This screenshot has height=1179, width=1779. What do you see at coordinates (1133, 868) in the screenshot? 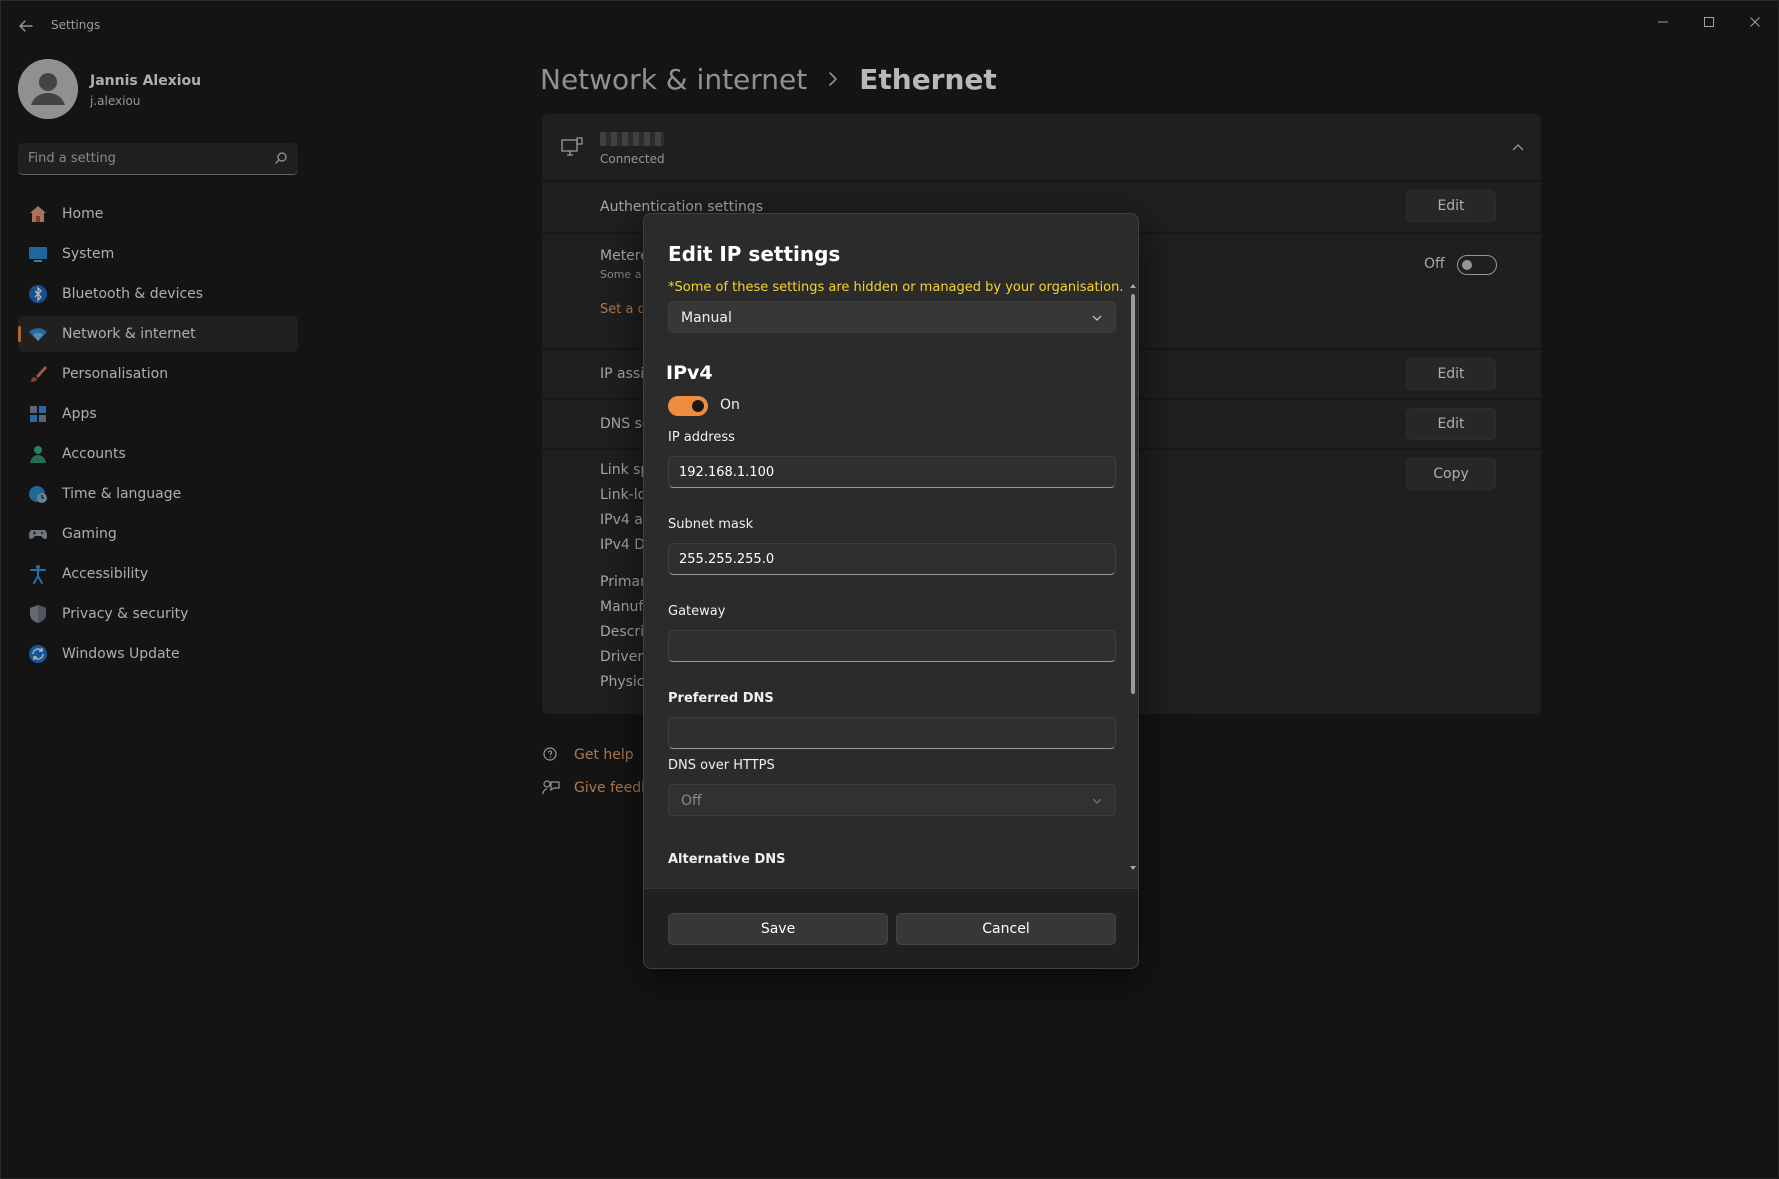
I see `scroll-down-icon` at bounding box center [1133, 868].